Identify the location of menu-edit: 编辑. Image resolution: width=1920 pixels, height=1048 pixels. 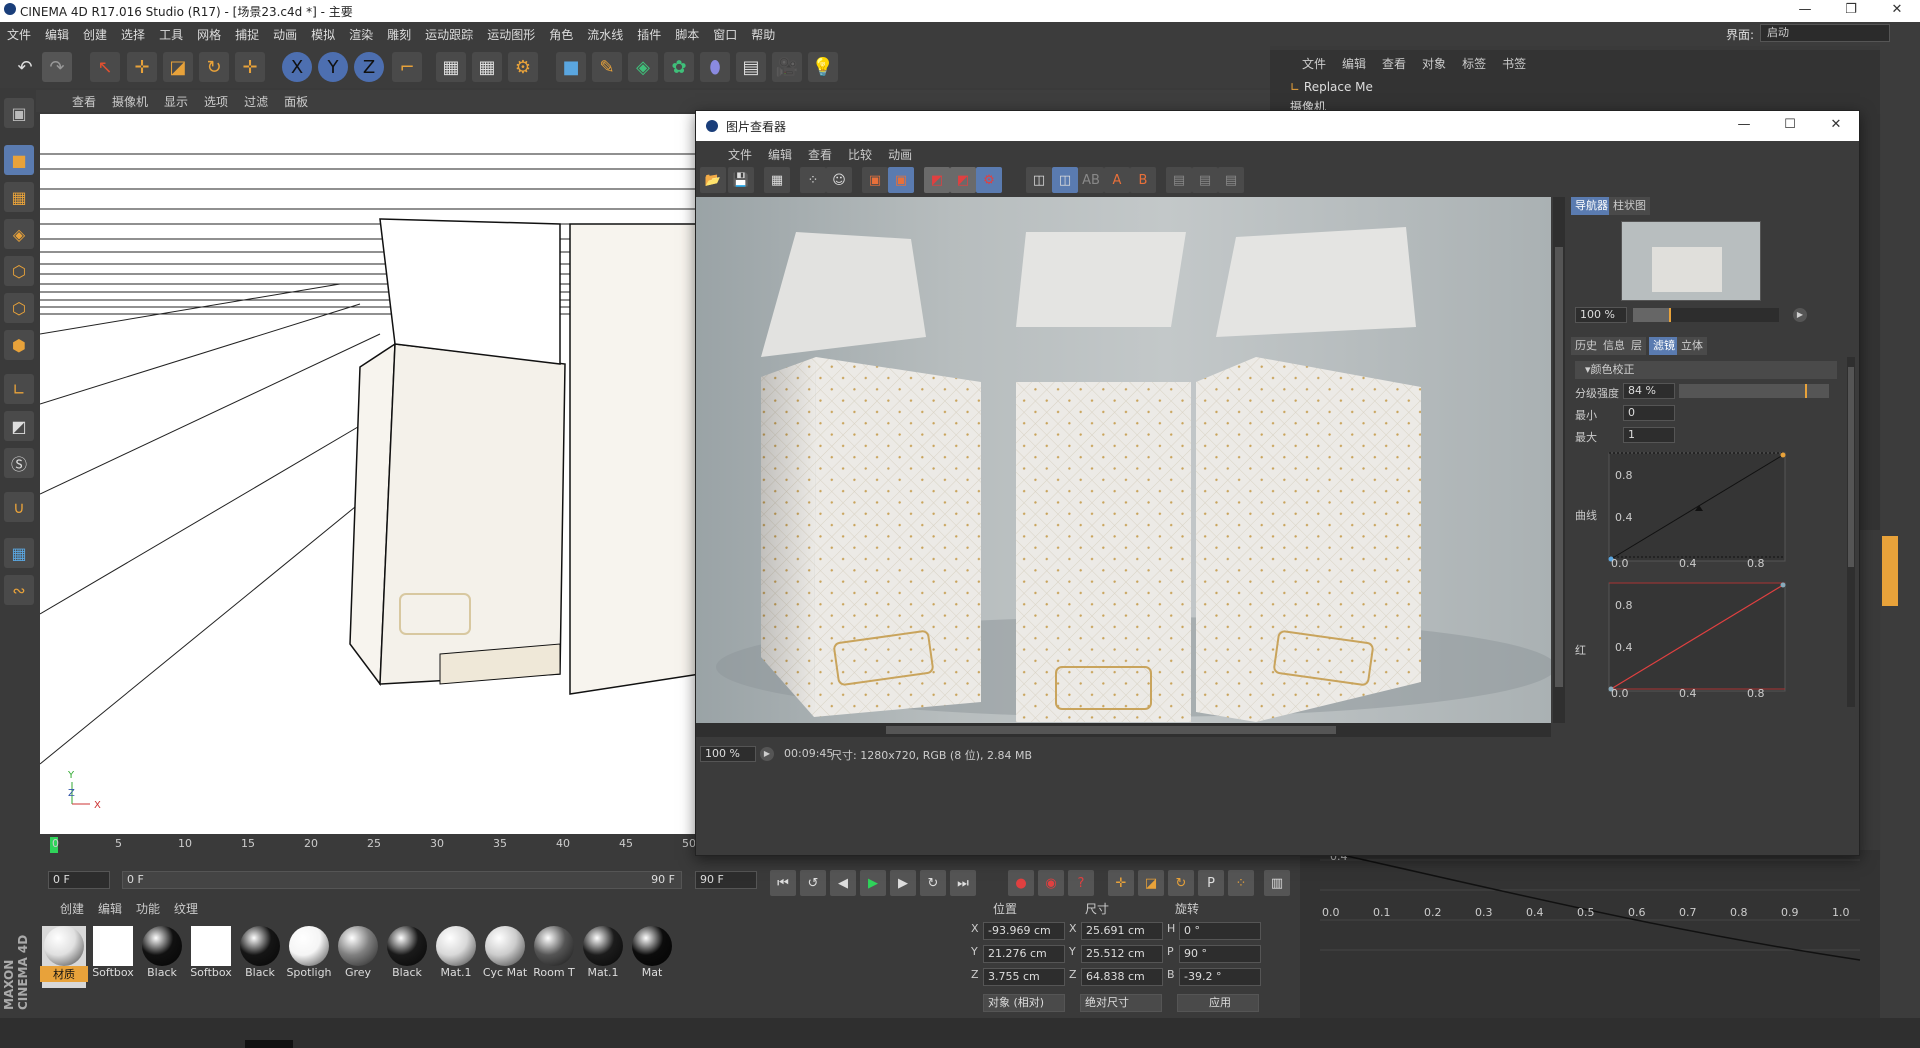
(57, 34).